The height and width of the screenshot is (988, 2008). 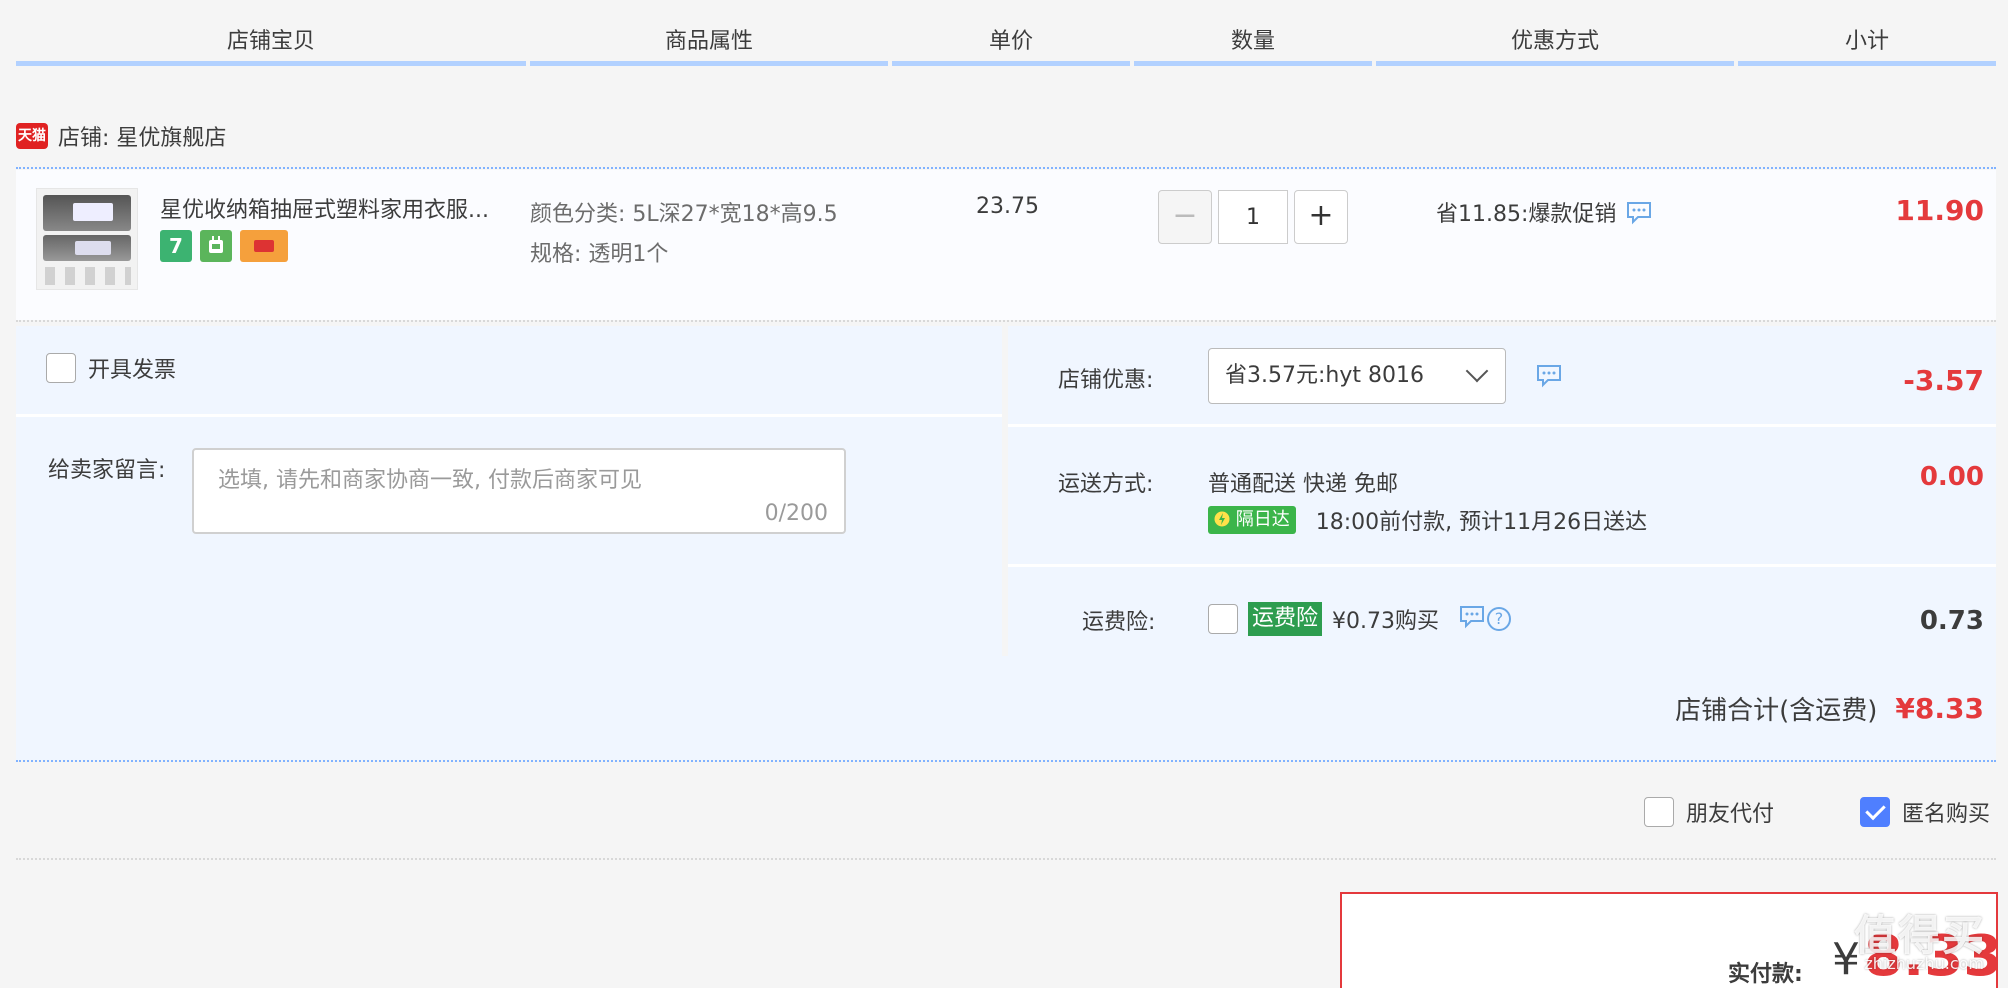 I want to click on payment-summary-box: 实付款: ¥ 8.33 值得买 zhizhuzhu.com, so click(x=1671, y=940).